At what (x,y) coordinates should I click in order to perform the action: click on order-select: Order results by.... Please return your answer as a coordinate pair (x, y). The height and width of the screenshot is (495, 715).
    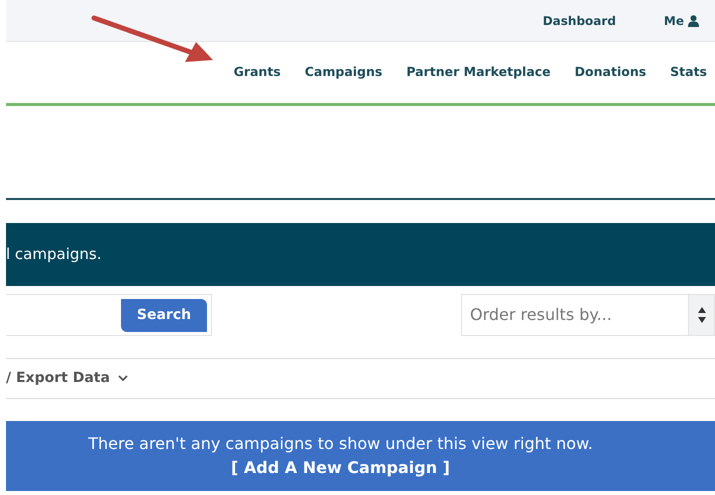
    Looking at the image, I should click on (588, 315).